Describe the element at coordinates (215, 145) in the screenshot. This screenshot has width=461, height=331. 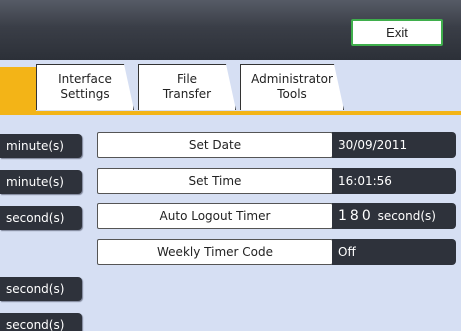
I see `set-date-button: Set Date` at that location.